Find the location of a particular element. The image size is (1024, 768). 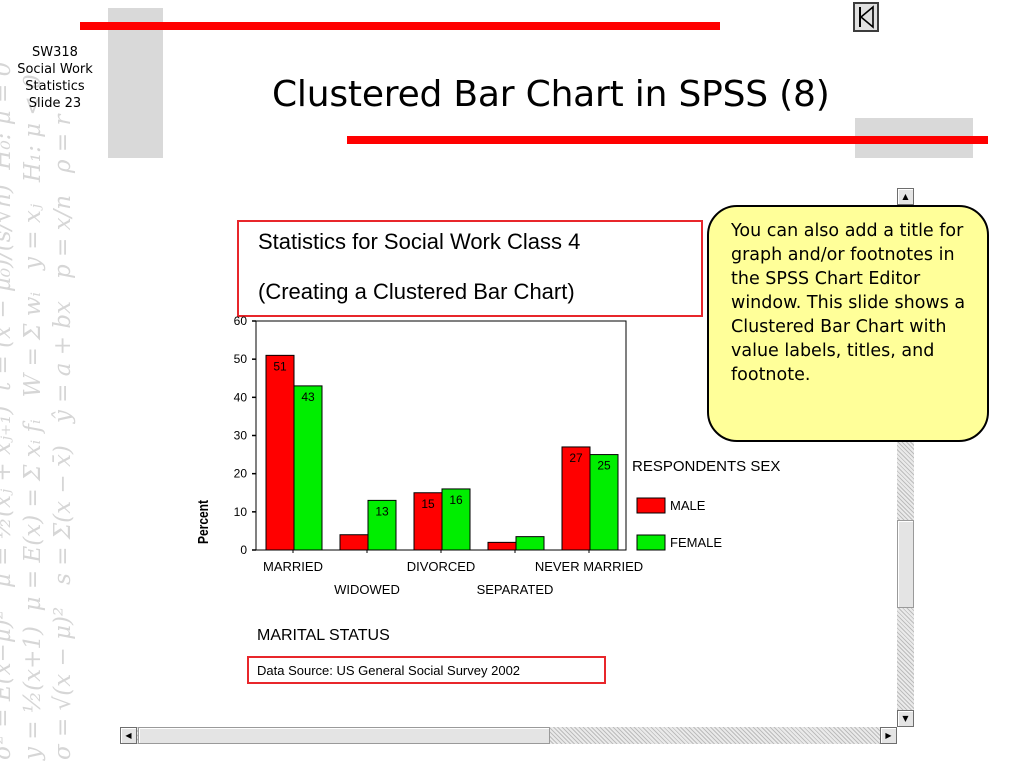

x-category-label: SEPARATED is located at coordinates (515, 589).